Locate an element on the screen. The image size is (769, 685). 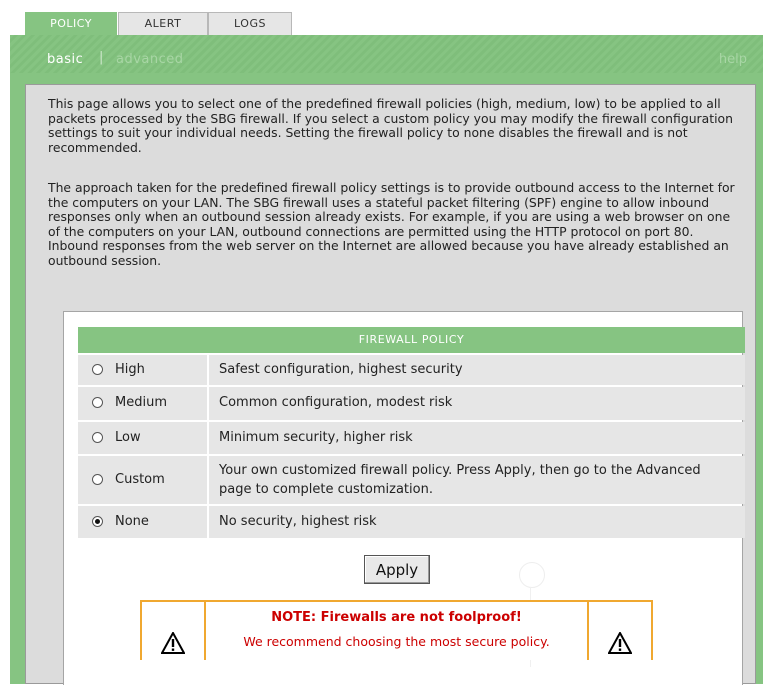
option-desc-low: Minimum security, higher risk is located at coordinates (316, 437).